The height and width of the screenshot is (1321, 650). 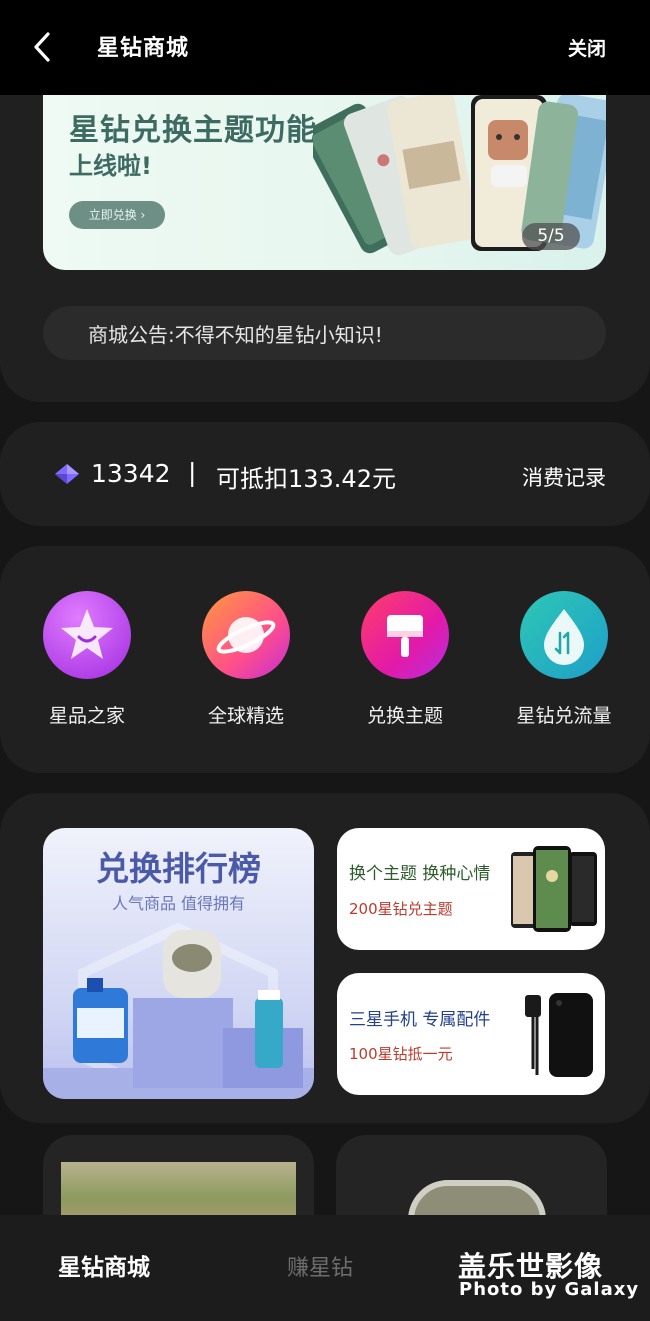 I want to click on category-label: 星钻兑流量, so click(x=564, y=716).